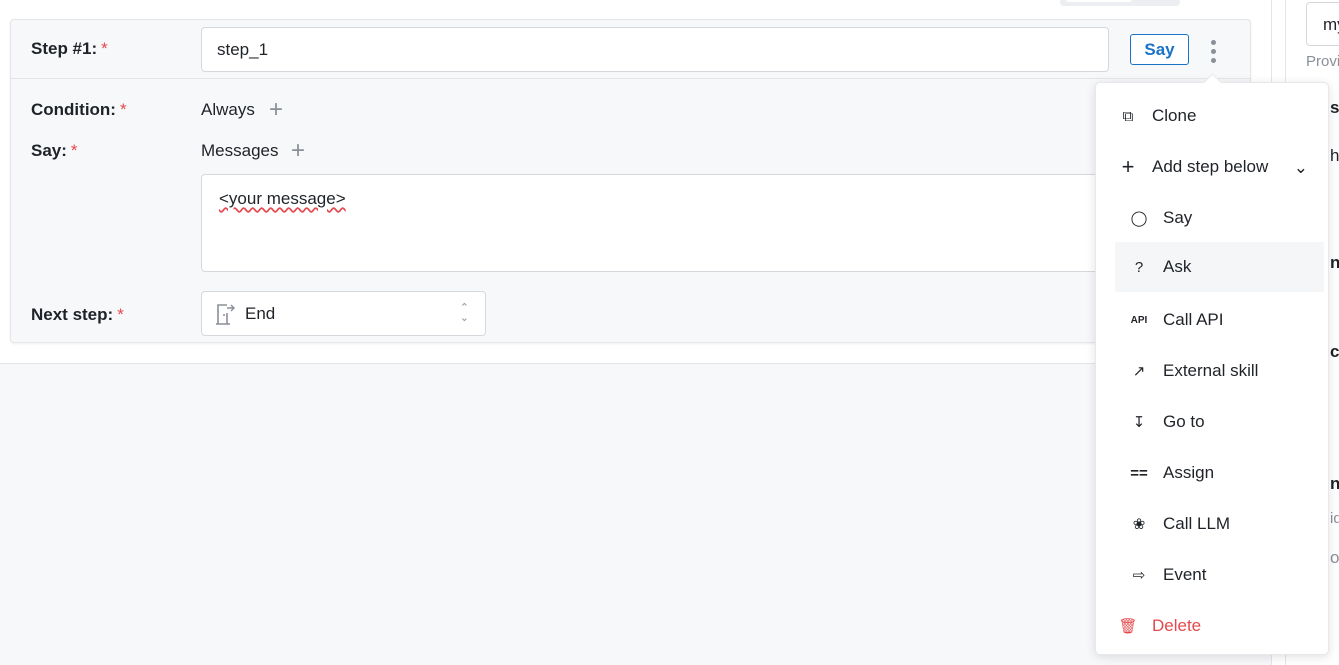 The image size is (1339, 665). I want to click on step-name-input: step_1, so click(655, 49).